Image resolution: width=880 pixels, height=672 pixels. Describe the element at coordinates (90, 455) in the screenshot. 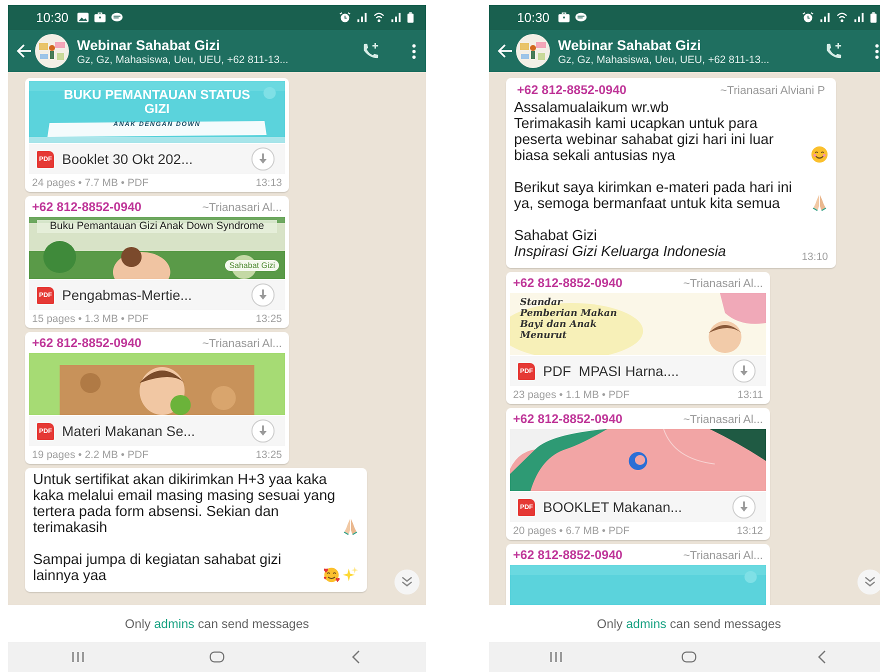

I see `file-info: 19 pages • 2.2 MB • PDF` at that location.